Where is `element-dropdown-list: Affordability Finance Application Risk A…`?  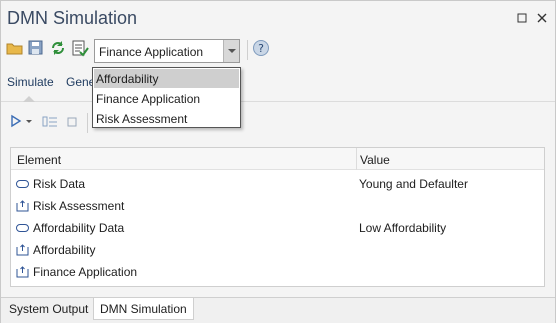 element-dropdown-list: Affordability Finance Application Risk A… is located at coordinates (166, 97).